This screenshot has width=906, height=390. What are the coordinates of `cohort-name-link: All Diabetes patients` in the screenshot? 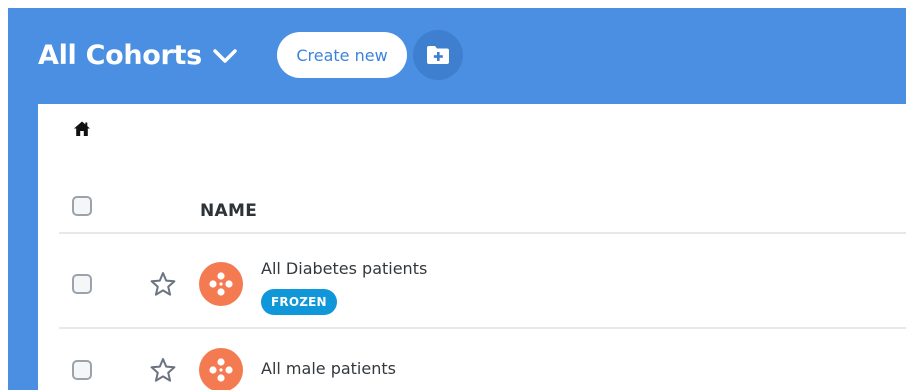 It's located at (344, 268).